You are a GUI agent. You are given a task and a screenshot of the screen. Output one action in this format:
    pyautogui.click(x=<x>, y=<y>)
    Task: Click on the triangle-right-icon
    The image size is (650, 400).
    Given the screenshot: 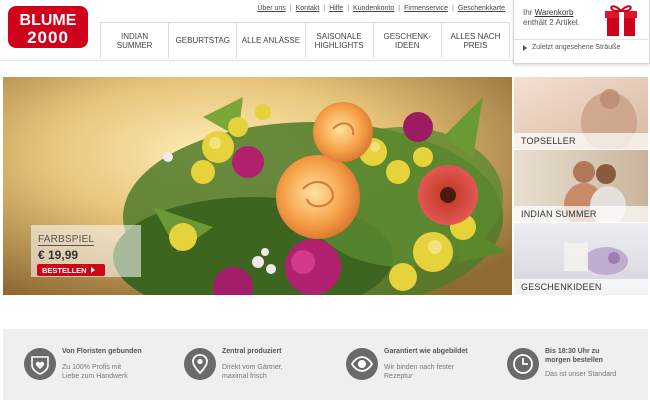 What is the action you would take?
    pyautogui.click(x=525, y=47)
    